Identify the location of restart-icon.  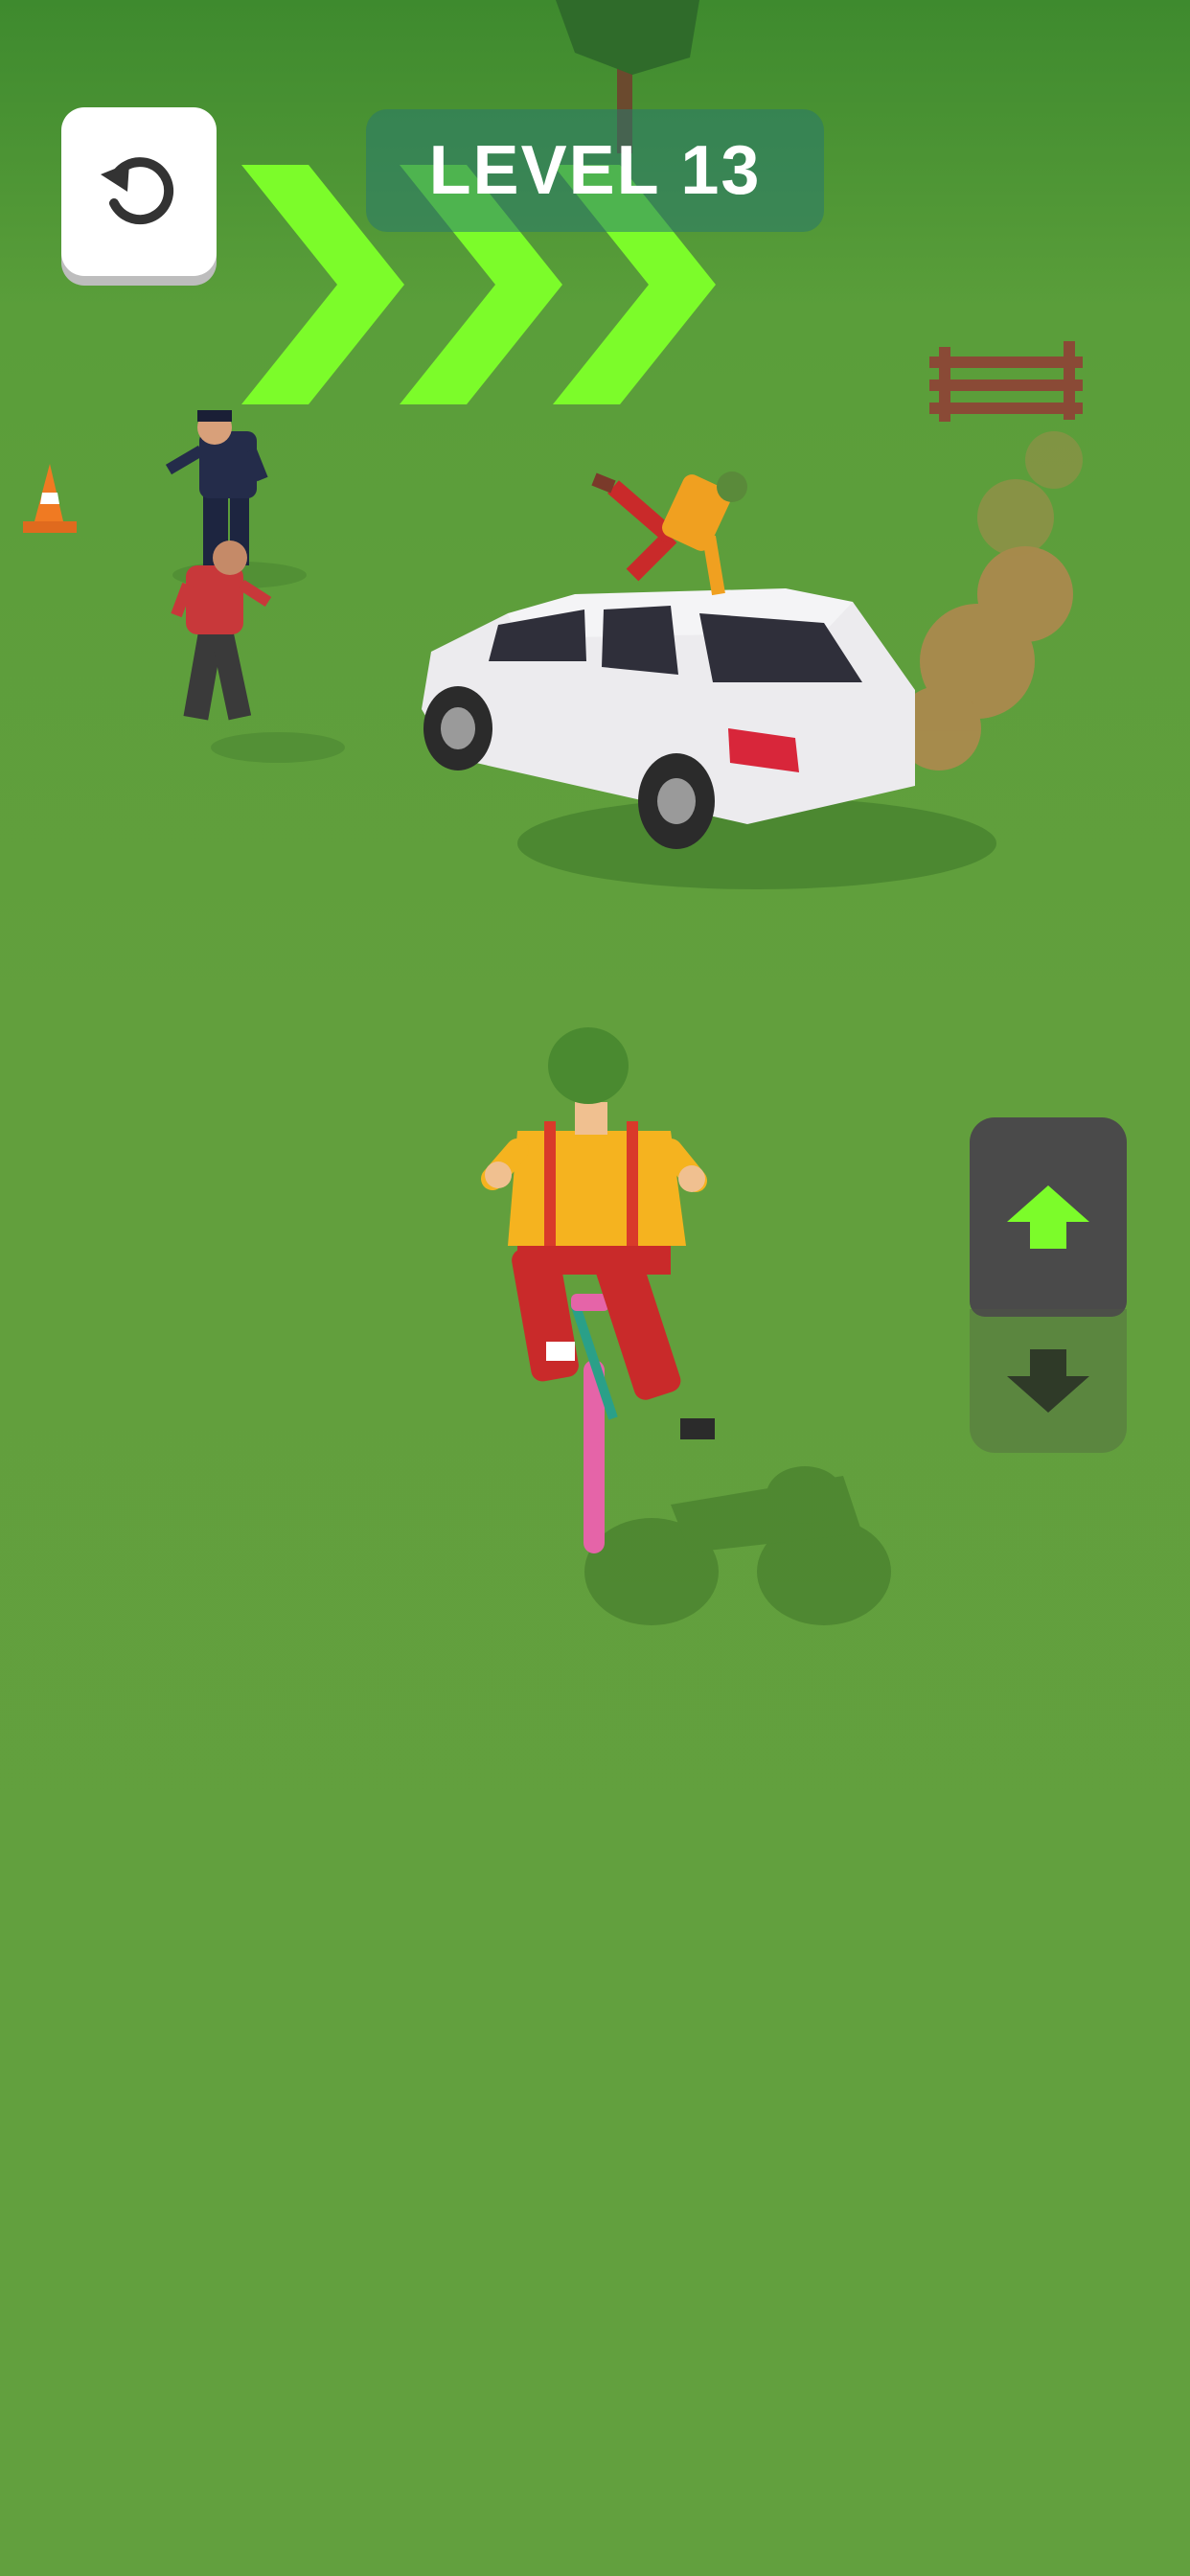
(137, 191).